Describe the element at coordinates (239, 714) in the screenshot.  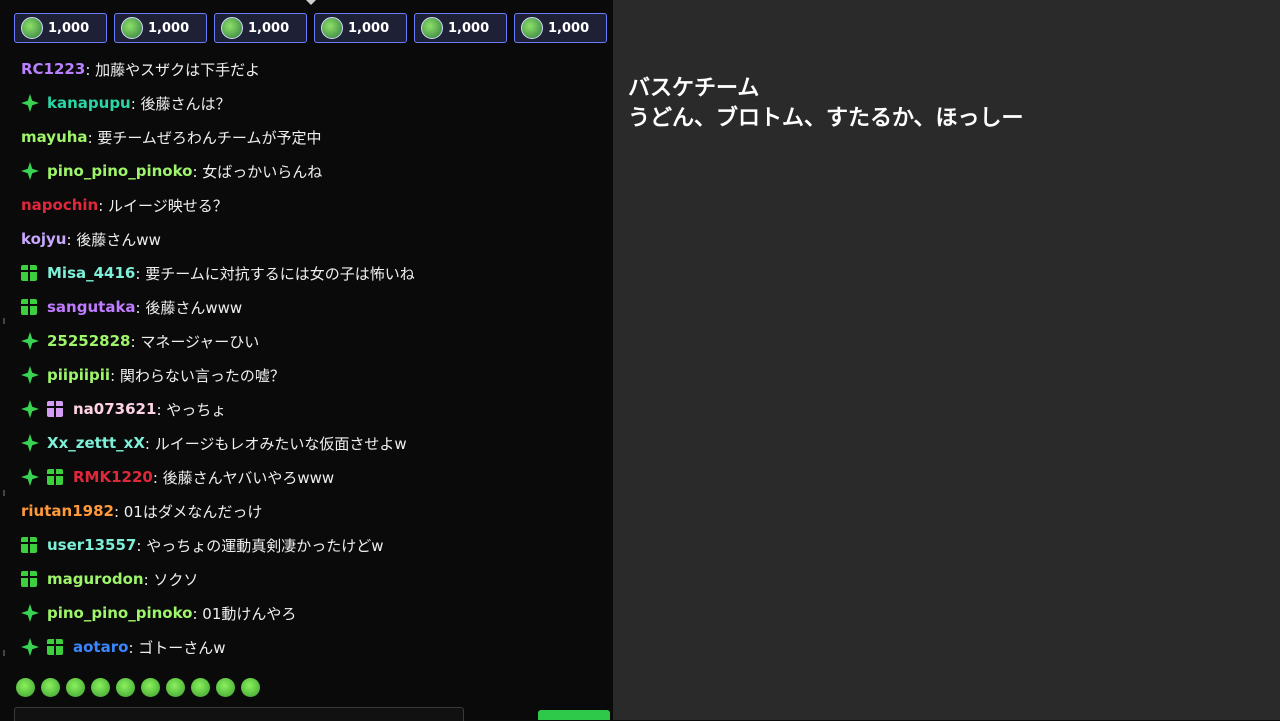
I see `chat-input` at that location.